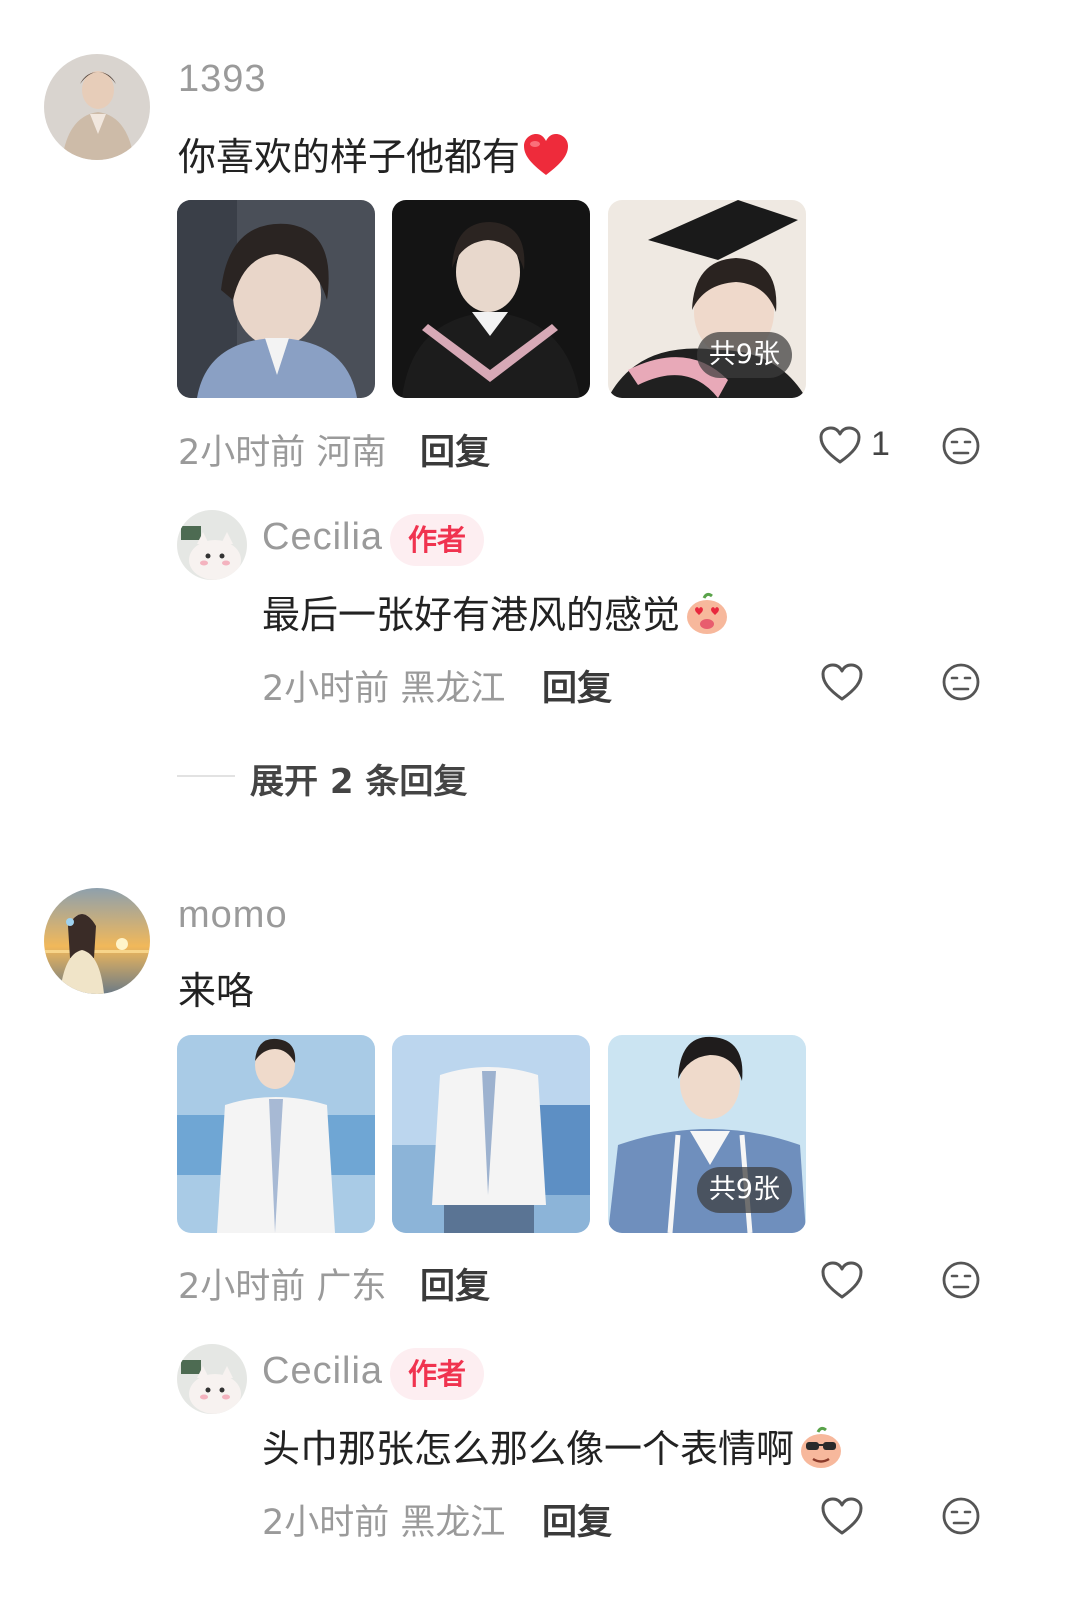 The width and height of the screenshot is (1080, 1622). I want to click on reply-text: 最后一张好有港风的感觉, so click(496, 614).